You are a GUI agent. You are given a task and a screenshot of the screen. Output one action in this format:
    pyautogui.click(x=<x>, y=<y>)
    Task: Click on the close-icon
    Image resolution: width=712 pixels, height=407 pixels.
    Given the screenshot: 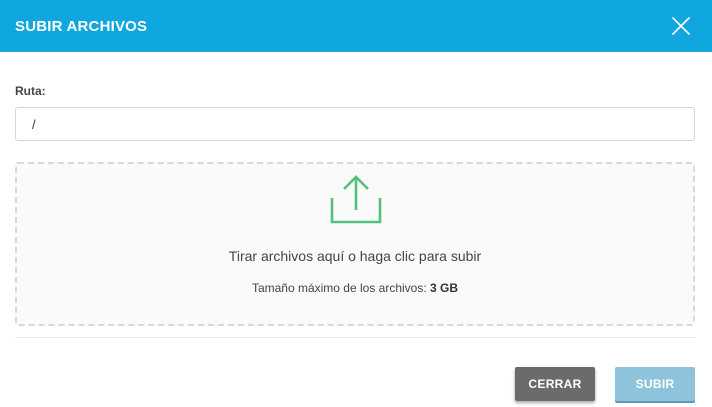 What is the action you would take?
    pyautogui.click(x=681, y=26)
    